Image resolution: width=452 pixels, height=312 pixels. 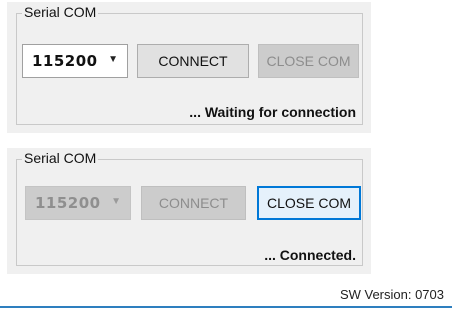 I want to click on connection-status: ... Connected., so click(x=310, y=255).